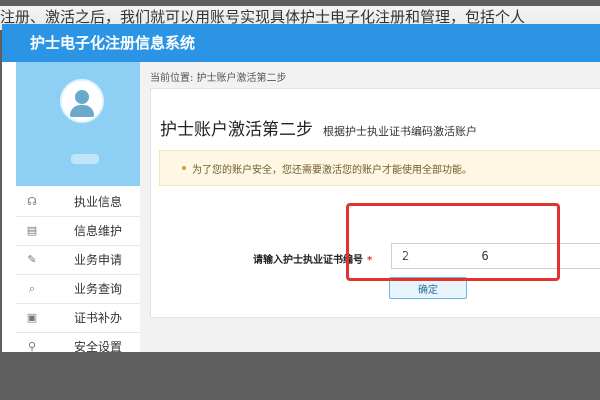  I want to click on sidebar-item-label: 业务查询, so click(98, 289).